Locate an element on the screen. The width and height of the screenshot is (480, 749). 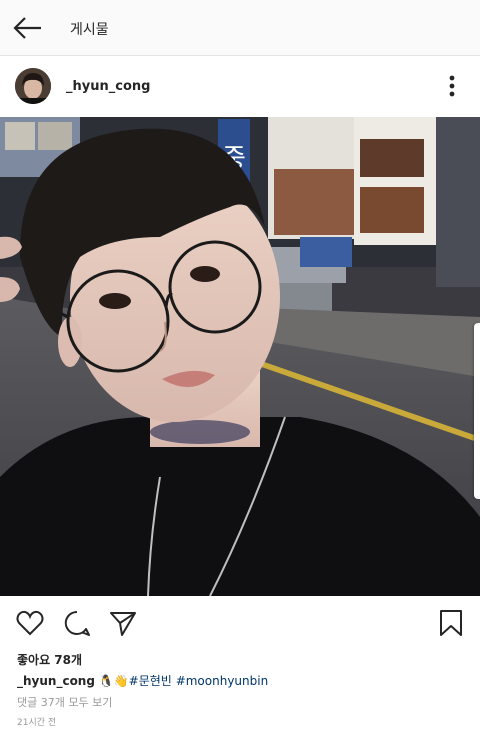
avatar is located at coordinates (33, 86).